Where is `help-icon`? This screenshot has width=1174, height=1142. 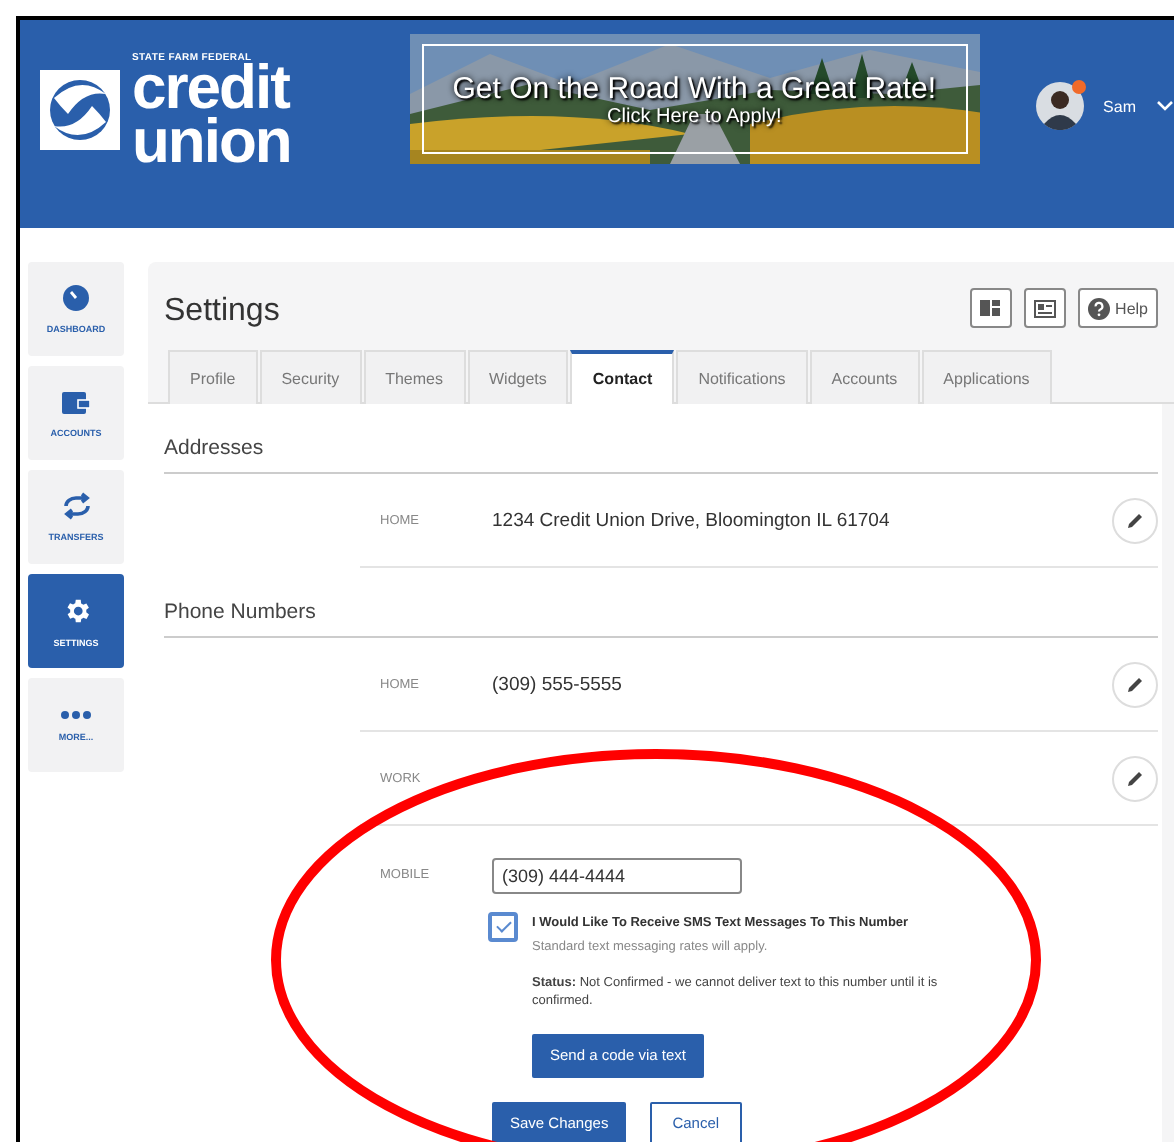
help-icon is located at coordinates (1098, 308).